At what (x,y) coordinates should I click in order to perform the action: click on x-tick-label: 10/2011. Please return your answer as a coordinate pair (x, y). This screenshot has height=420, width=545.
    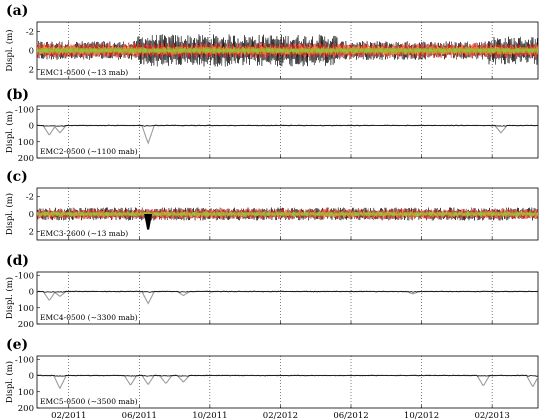
    Looking at the image, I should click on (209, 415).